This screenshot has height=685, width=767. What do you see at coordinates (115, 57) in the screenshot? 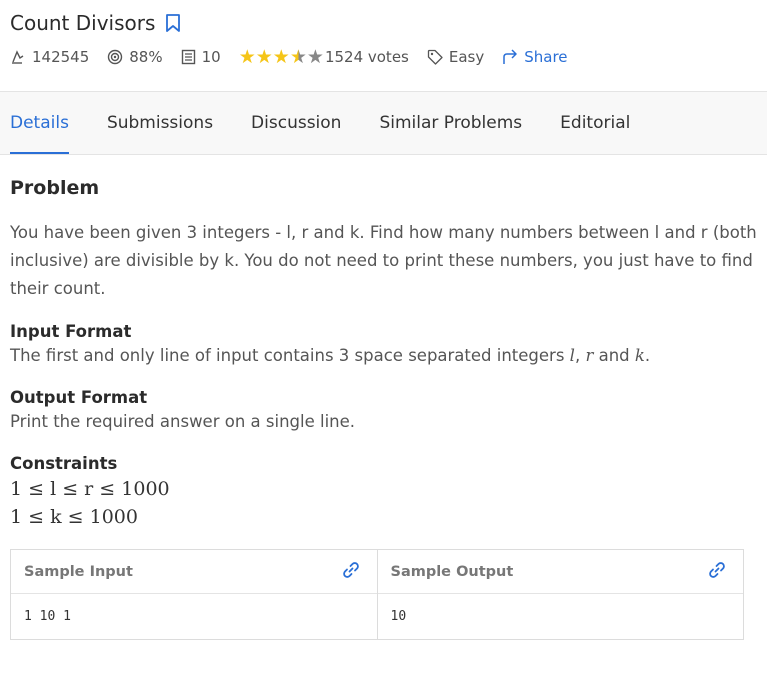
I see `target-icon` at bounding box center [115, 57].